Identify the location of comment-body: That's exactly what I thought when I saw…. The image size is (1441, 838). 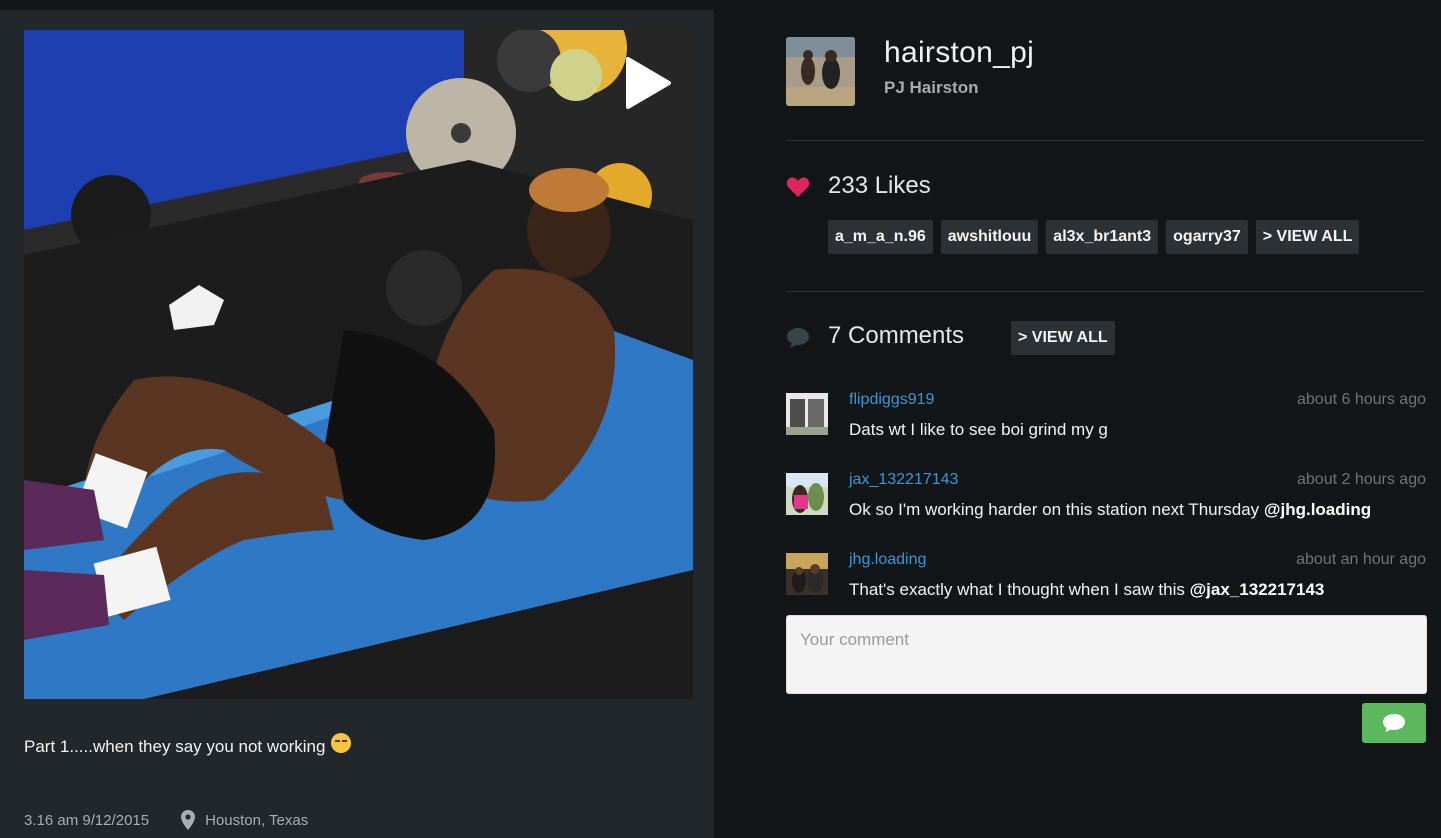
(1019, 589).